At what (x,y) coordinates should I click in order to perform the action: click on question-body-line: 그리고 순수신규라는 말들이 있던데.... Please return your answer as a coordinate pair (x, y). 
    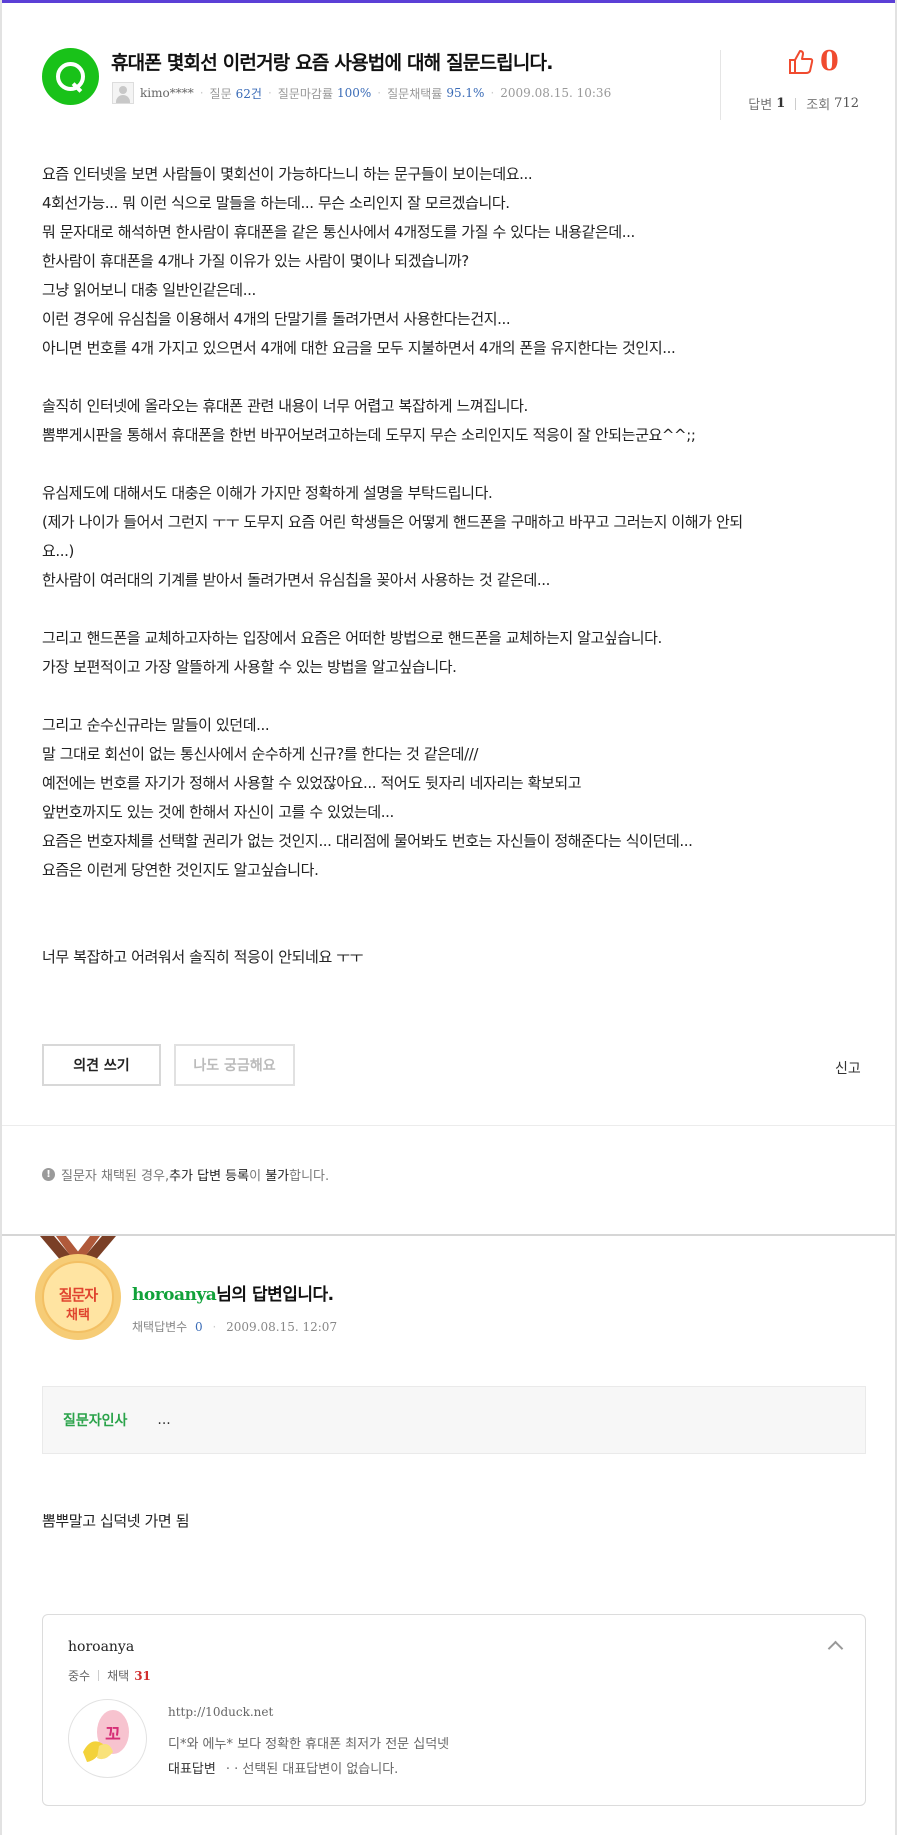
    Looking at the image, I should click on (156, 725).